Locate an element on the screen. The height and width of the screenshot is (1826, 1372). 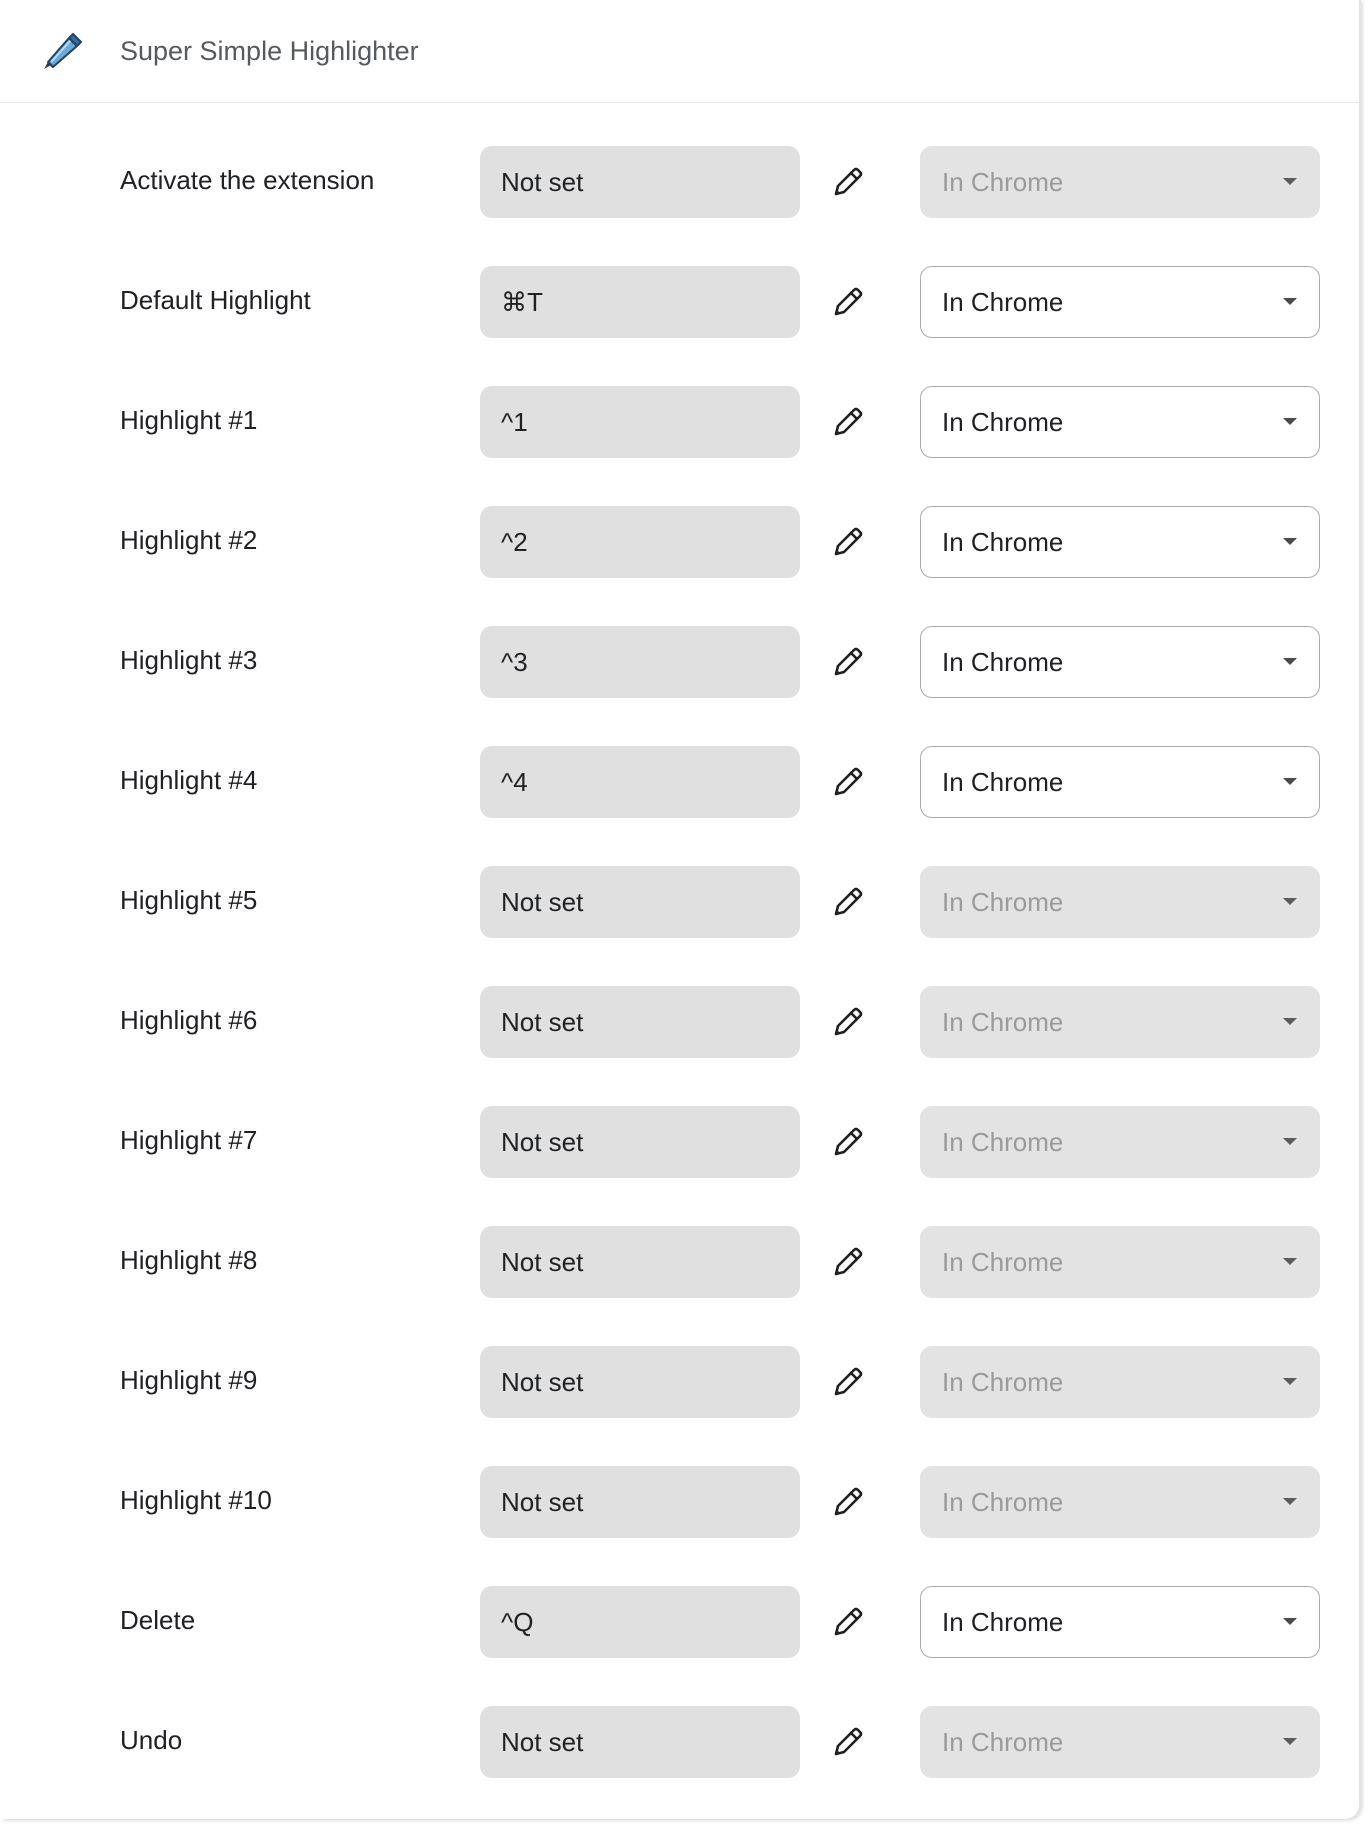
shortcut-row: Highlight #10 Not set In Chrome is located at coordinates (679, 1526).